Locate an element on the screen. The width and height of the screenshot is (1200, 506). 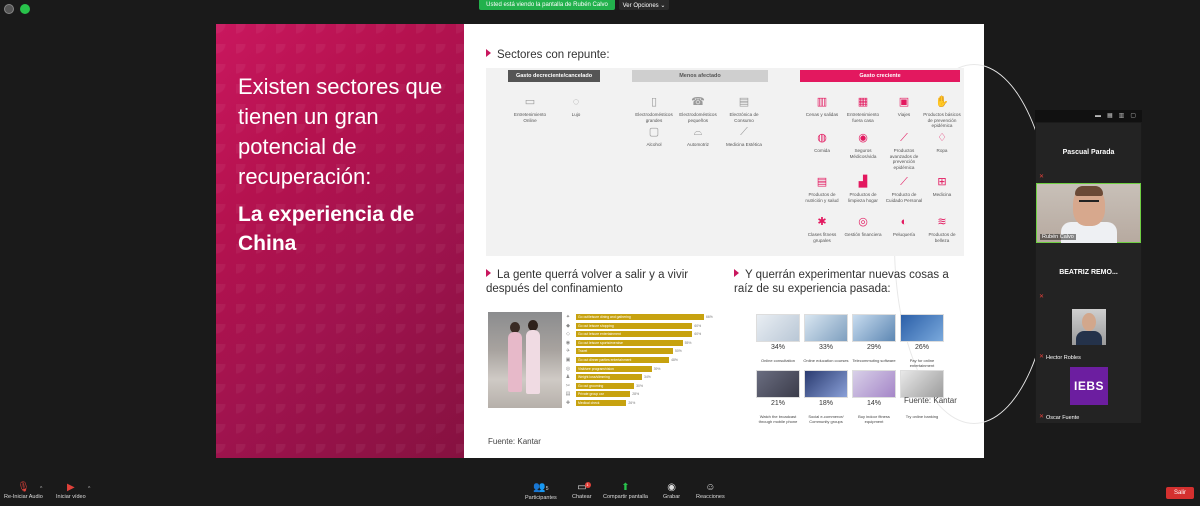
meeting-info-icon is located at coordinates (9, 9).